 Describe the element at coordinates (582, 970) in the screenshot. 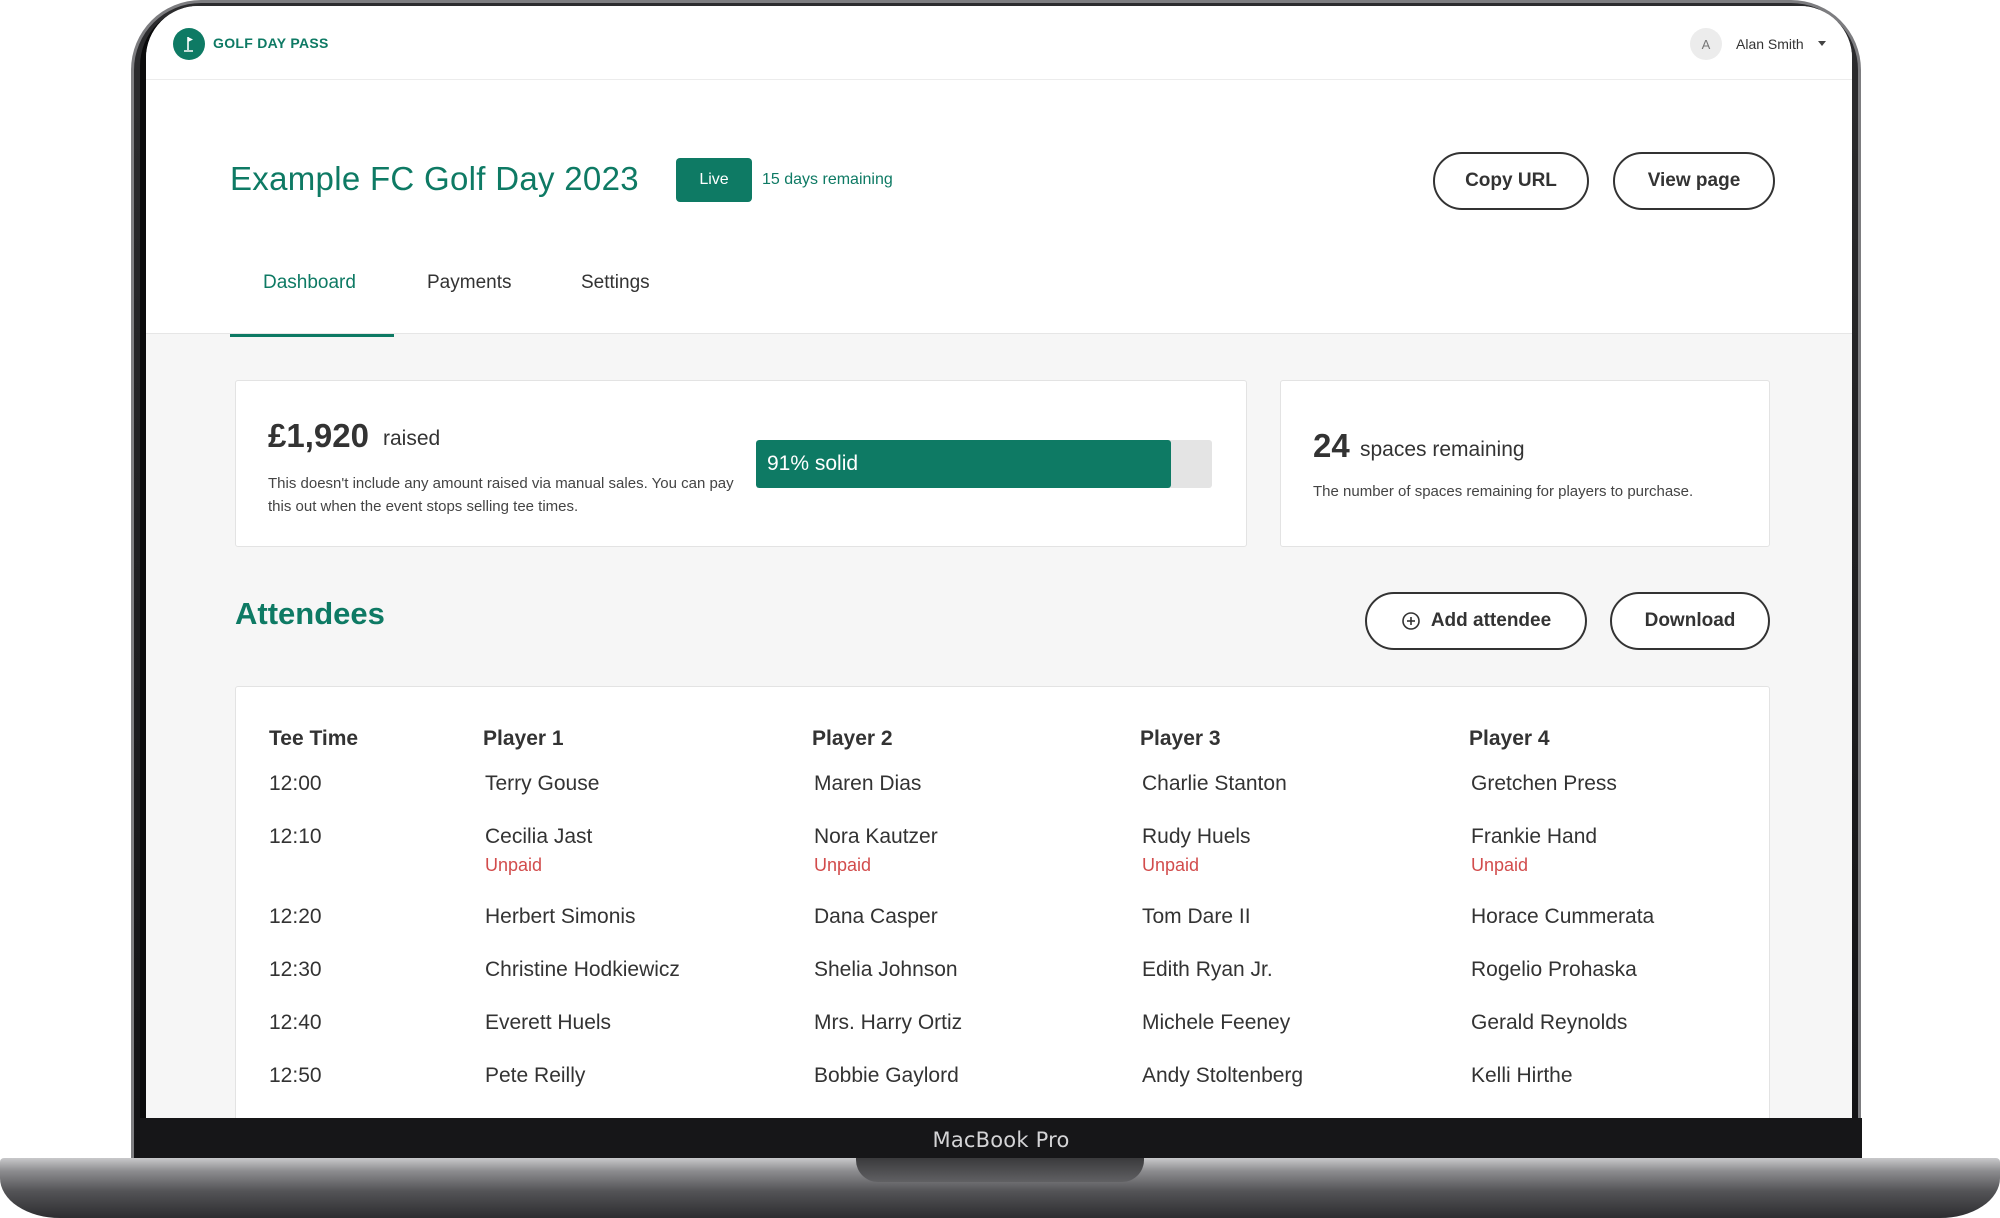

I see `player-cell: Christine Hodkiewicz` at that location.